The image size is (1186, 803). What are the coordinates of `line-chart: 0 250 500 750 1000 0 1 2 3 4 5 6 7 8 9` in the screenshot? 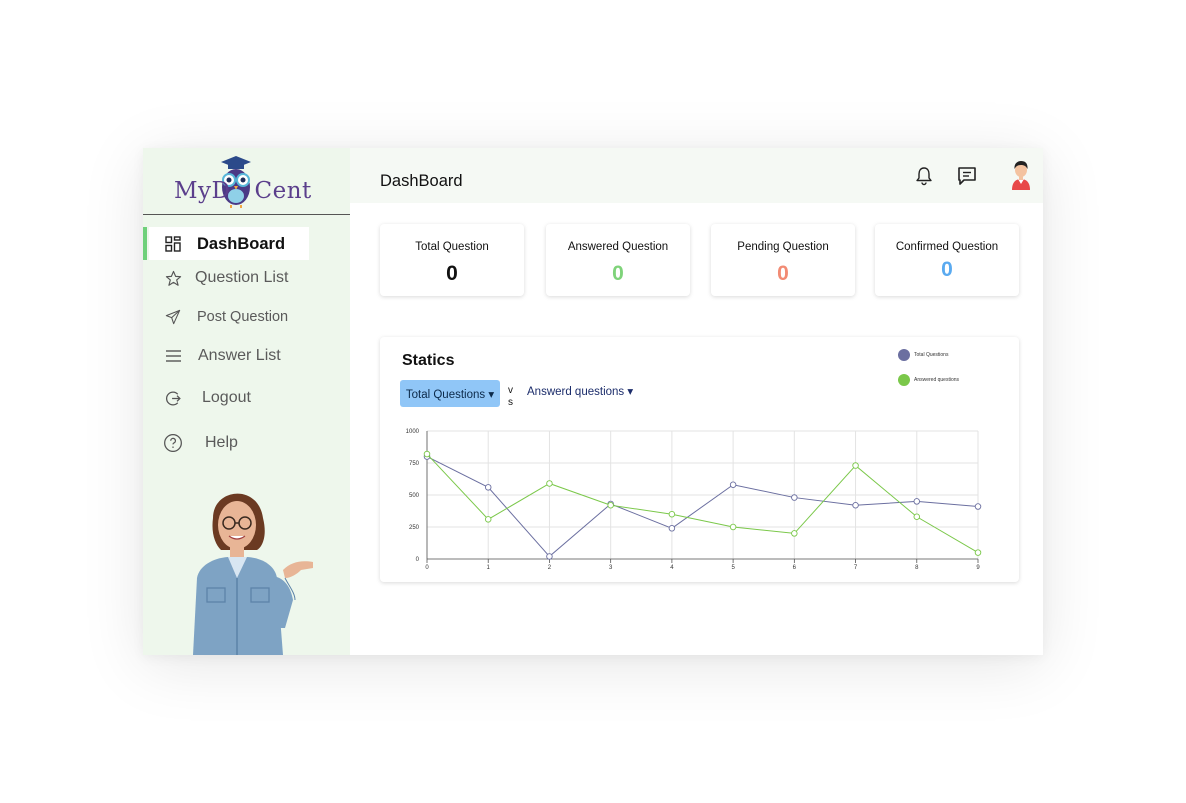 It's located at (694, 500).